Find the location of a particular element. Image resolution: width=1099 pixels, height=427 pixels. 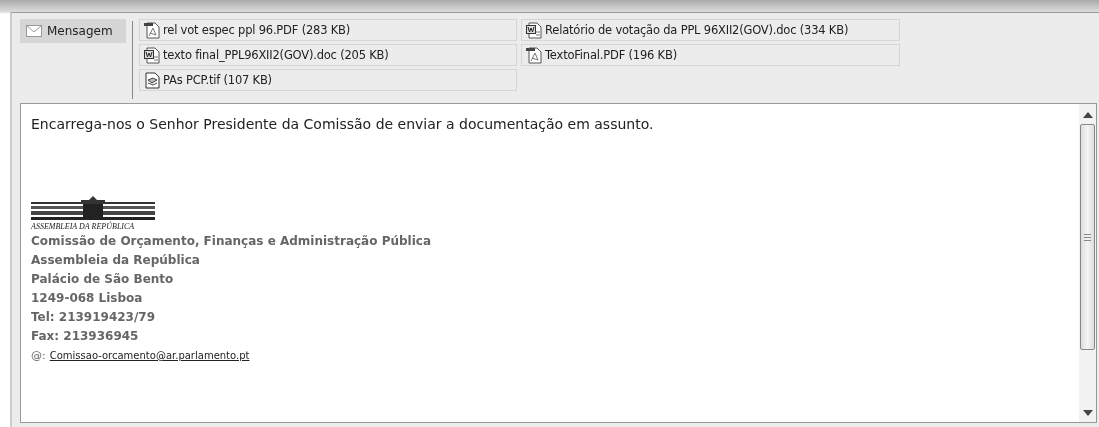

attachment-label: PAs PCP.tif (107 KB) is located at coordinates (217, 80).